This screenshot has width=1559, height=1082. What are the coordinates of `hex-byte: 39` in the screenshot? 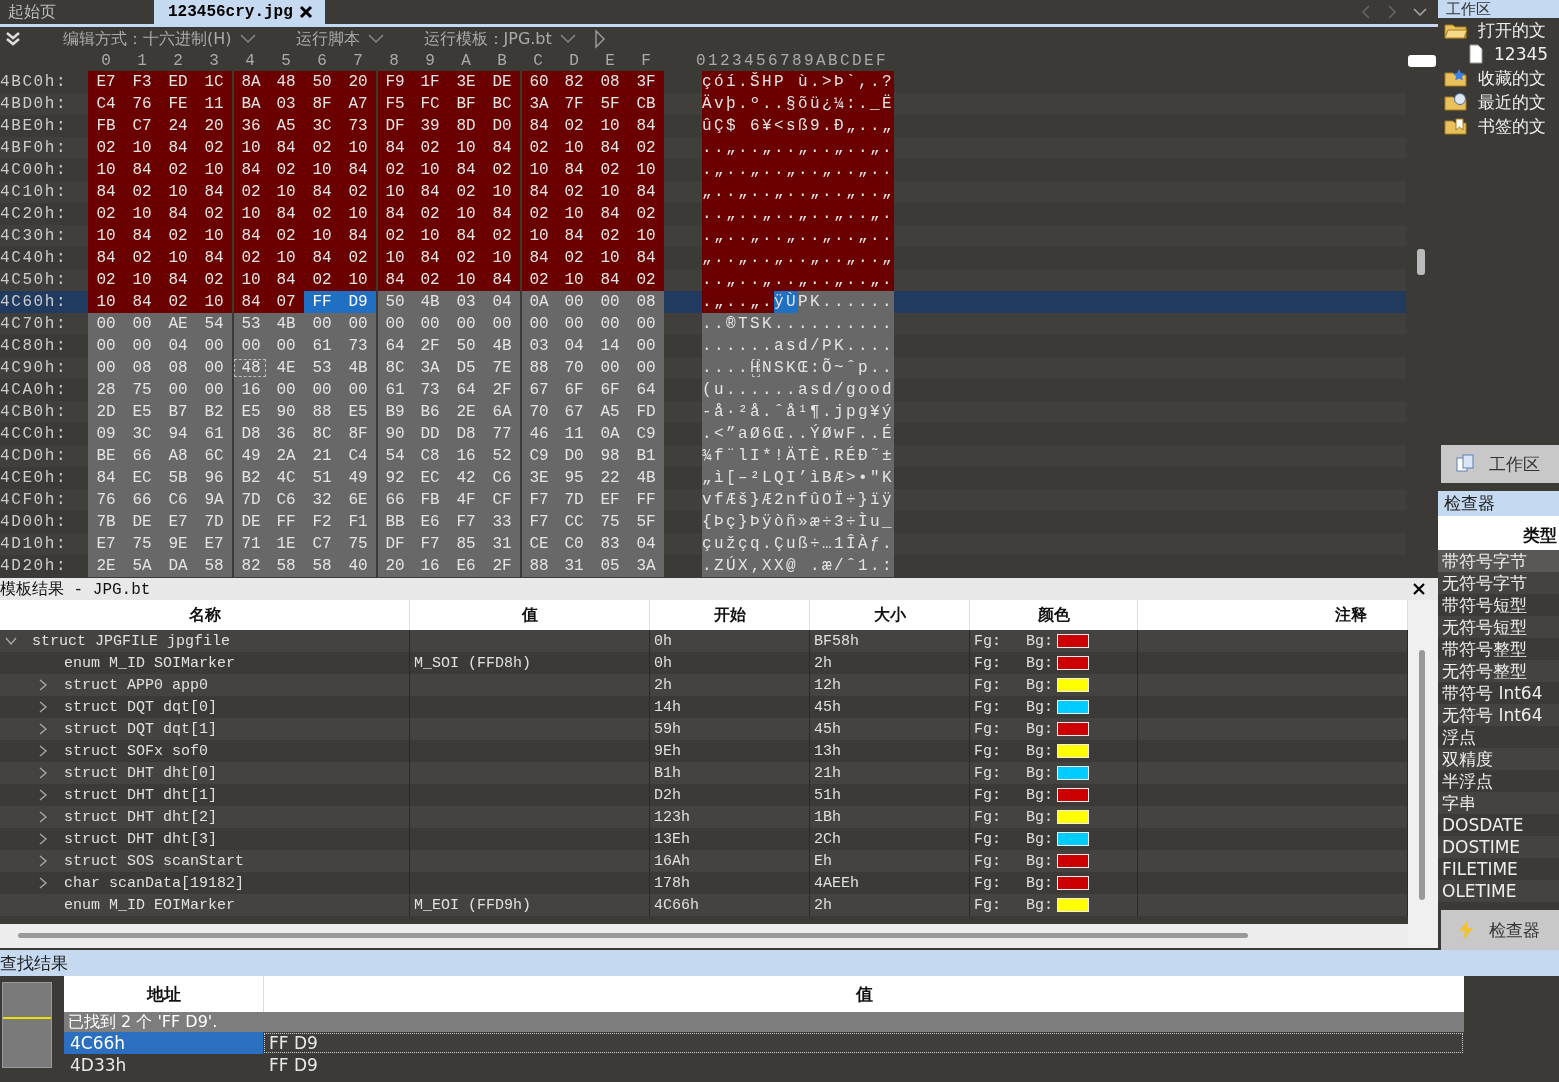 It's located at (430, 126).